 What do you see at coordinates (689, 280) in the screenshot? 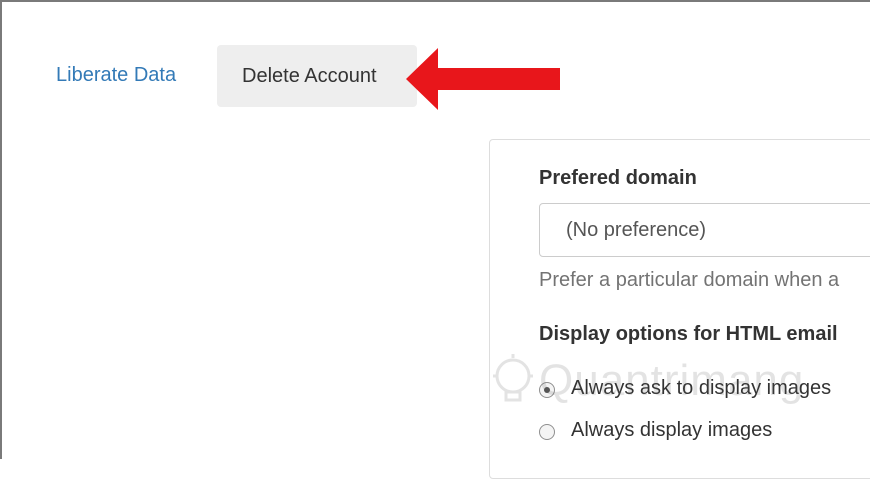
I see `preferred-domain-help: Prefer a particular domain when a` at bounding box center [689, 280].